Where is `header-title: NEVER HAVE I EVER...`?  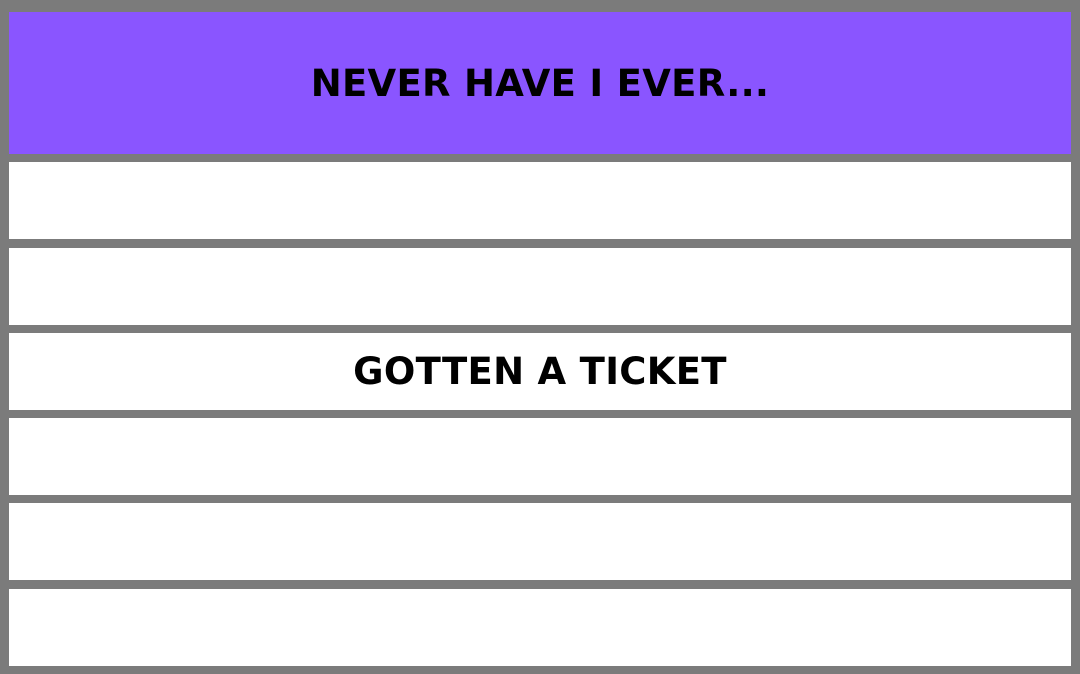 header-title: NEVER HAVE I EVER... is located at coordinates (540, 83).